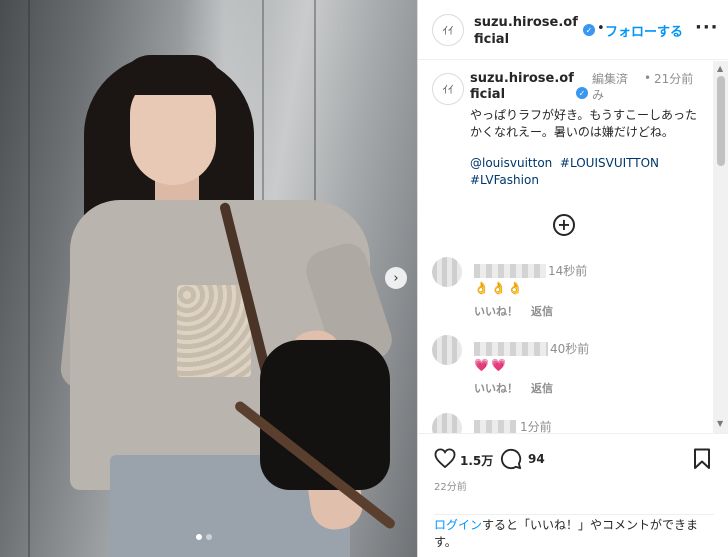 The image size is (728, 557). What do you see at coordinates (721, 121) in the screenshot?
I see `scrollbar-thumb` at bounding box center [721, 121].